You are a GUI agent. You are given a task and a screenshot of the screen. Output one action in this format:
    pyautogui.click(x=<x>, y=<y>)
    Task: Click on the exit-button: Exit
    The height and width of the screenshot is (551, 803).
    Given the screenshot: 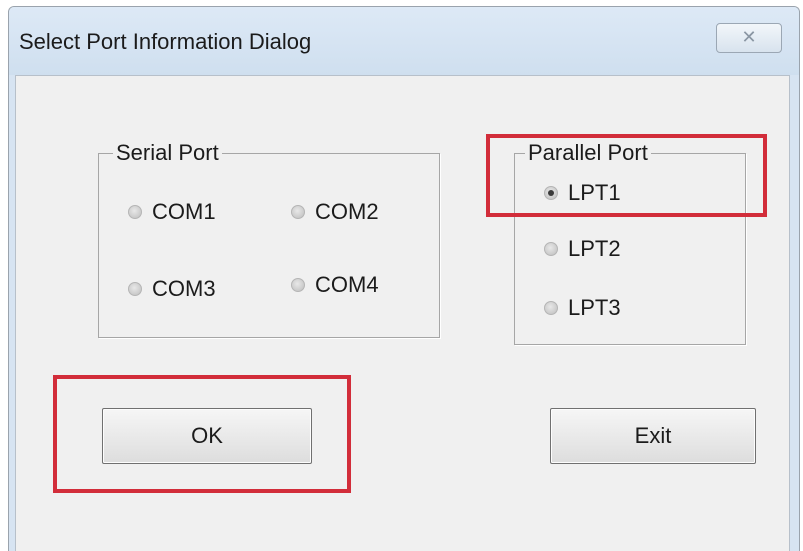 What is the action you would take?
    pyautogui.click(x=653, y=436)
    